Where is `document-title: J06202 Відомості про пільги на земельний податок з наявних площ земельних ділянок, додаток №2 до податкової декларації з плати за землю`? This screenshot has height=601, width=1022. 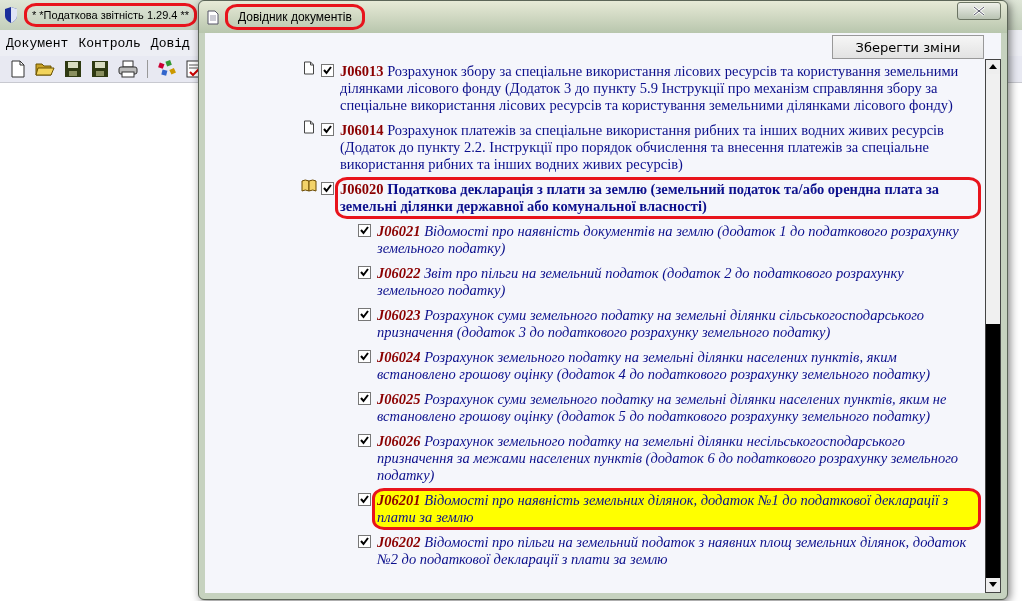
document-title: J06202 Відомості про пільги на земельний податок з наявних площ земельних ділянок, додаток №2 до податкової декларації з плати за землю is located at coordinates (676, 551).